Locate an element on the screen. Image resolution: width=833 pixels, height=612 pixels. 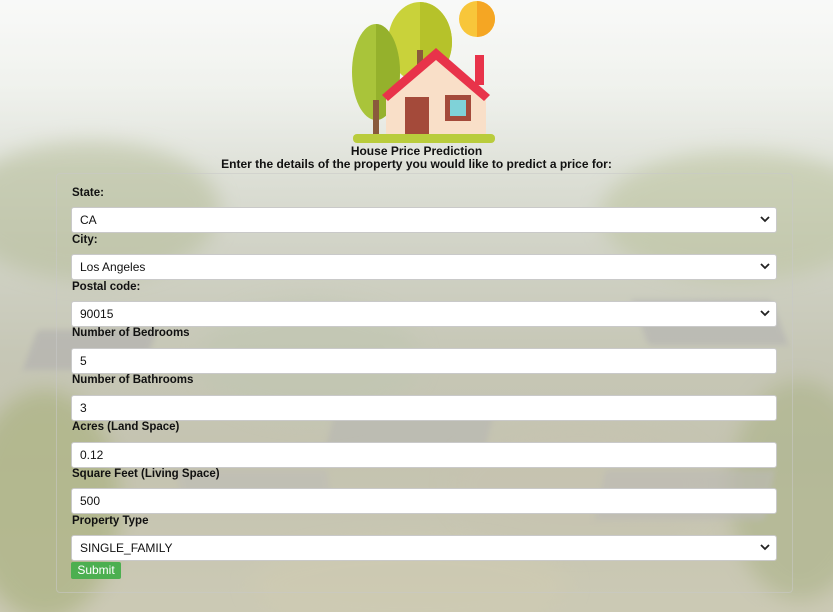
acres-input: 0.12 is located at coordinates (424, 455).